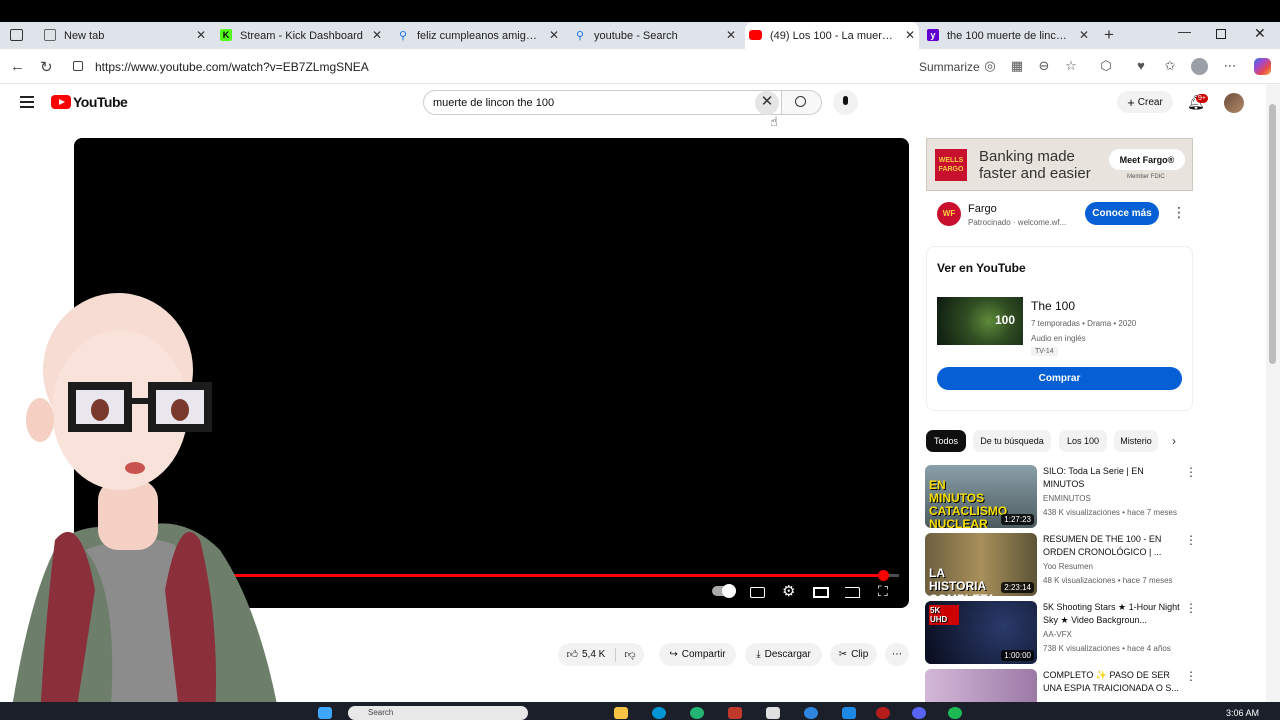 The height and width of the screenshot is (725, 1280). Describe the element at coordinates (767, 103) in the screenshot. I see `clear-search-icon: ✕` at that location.